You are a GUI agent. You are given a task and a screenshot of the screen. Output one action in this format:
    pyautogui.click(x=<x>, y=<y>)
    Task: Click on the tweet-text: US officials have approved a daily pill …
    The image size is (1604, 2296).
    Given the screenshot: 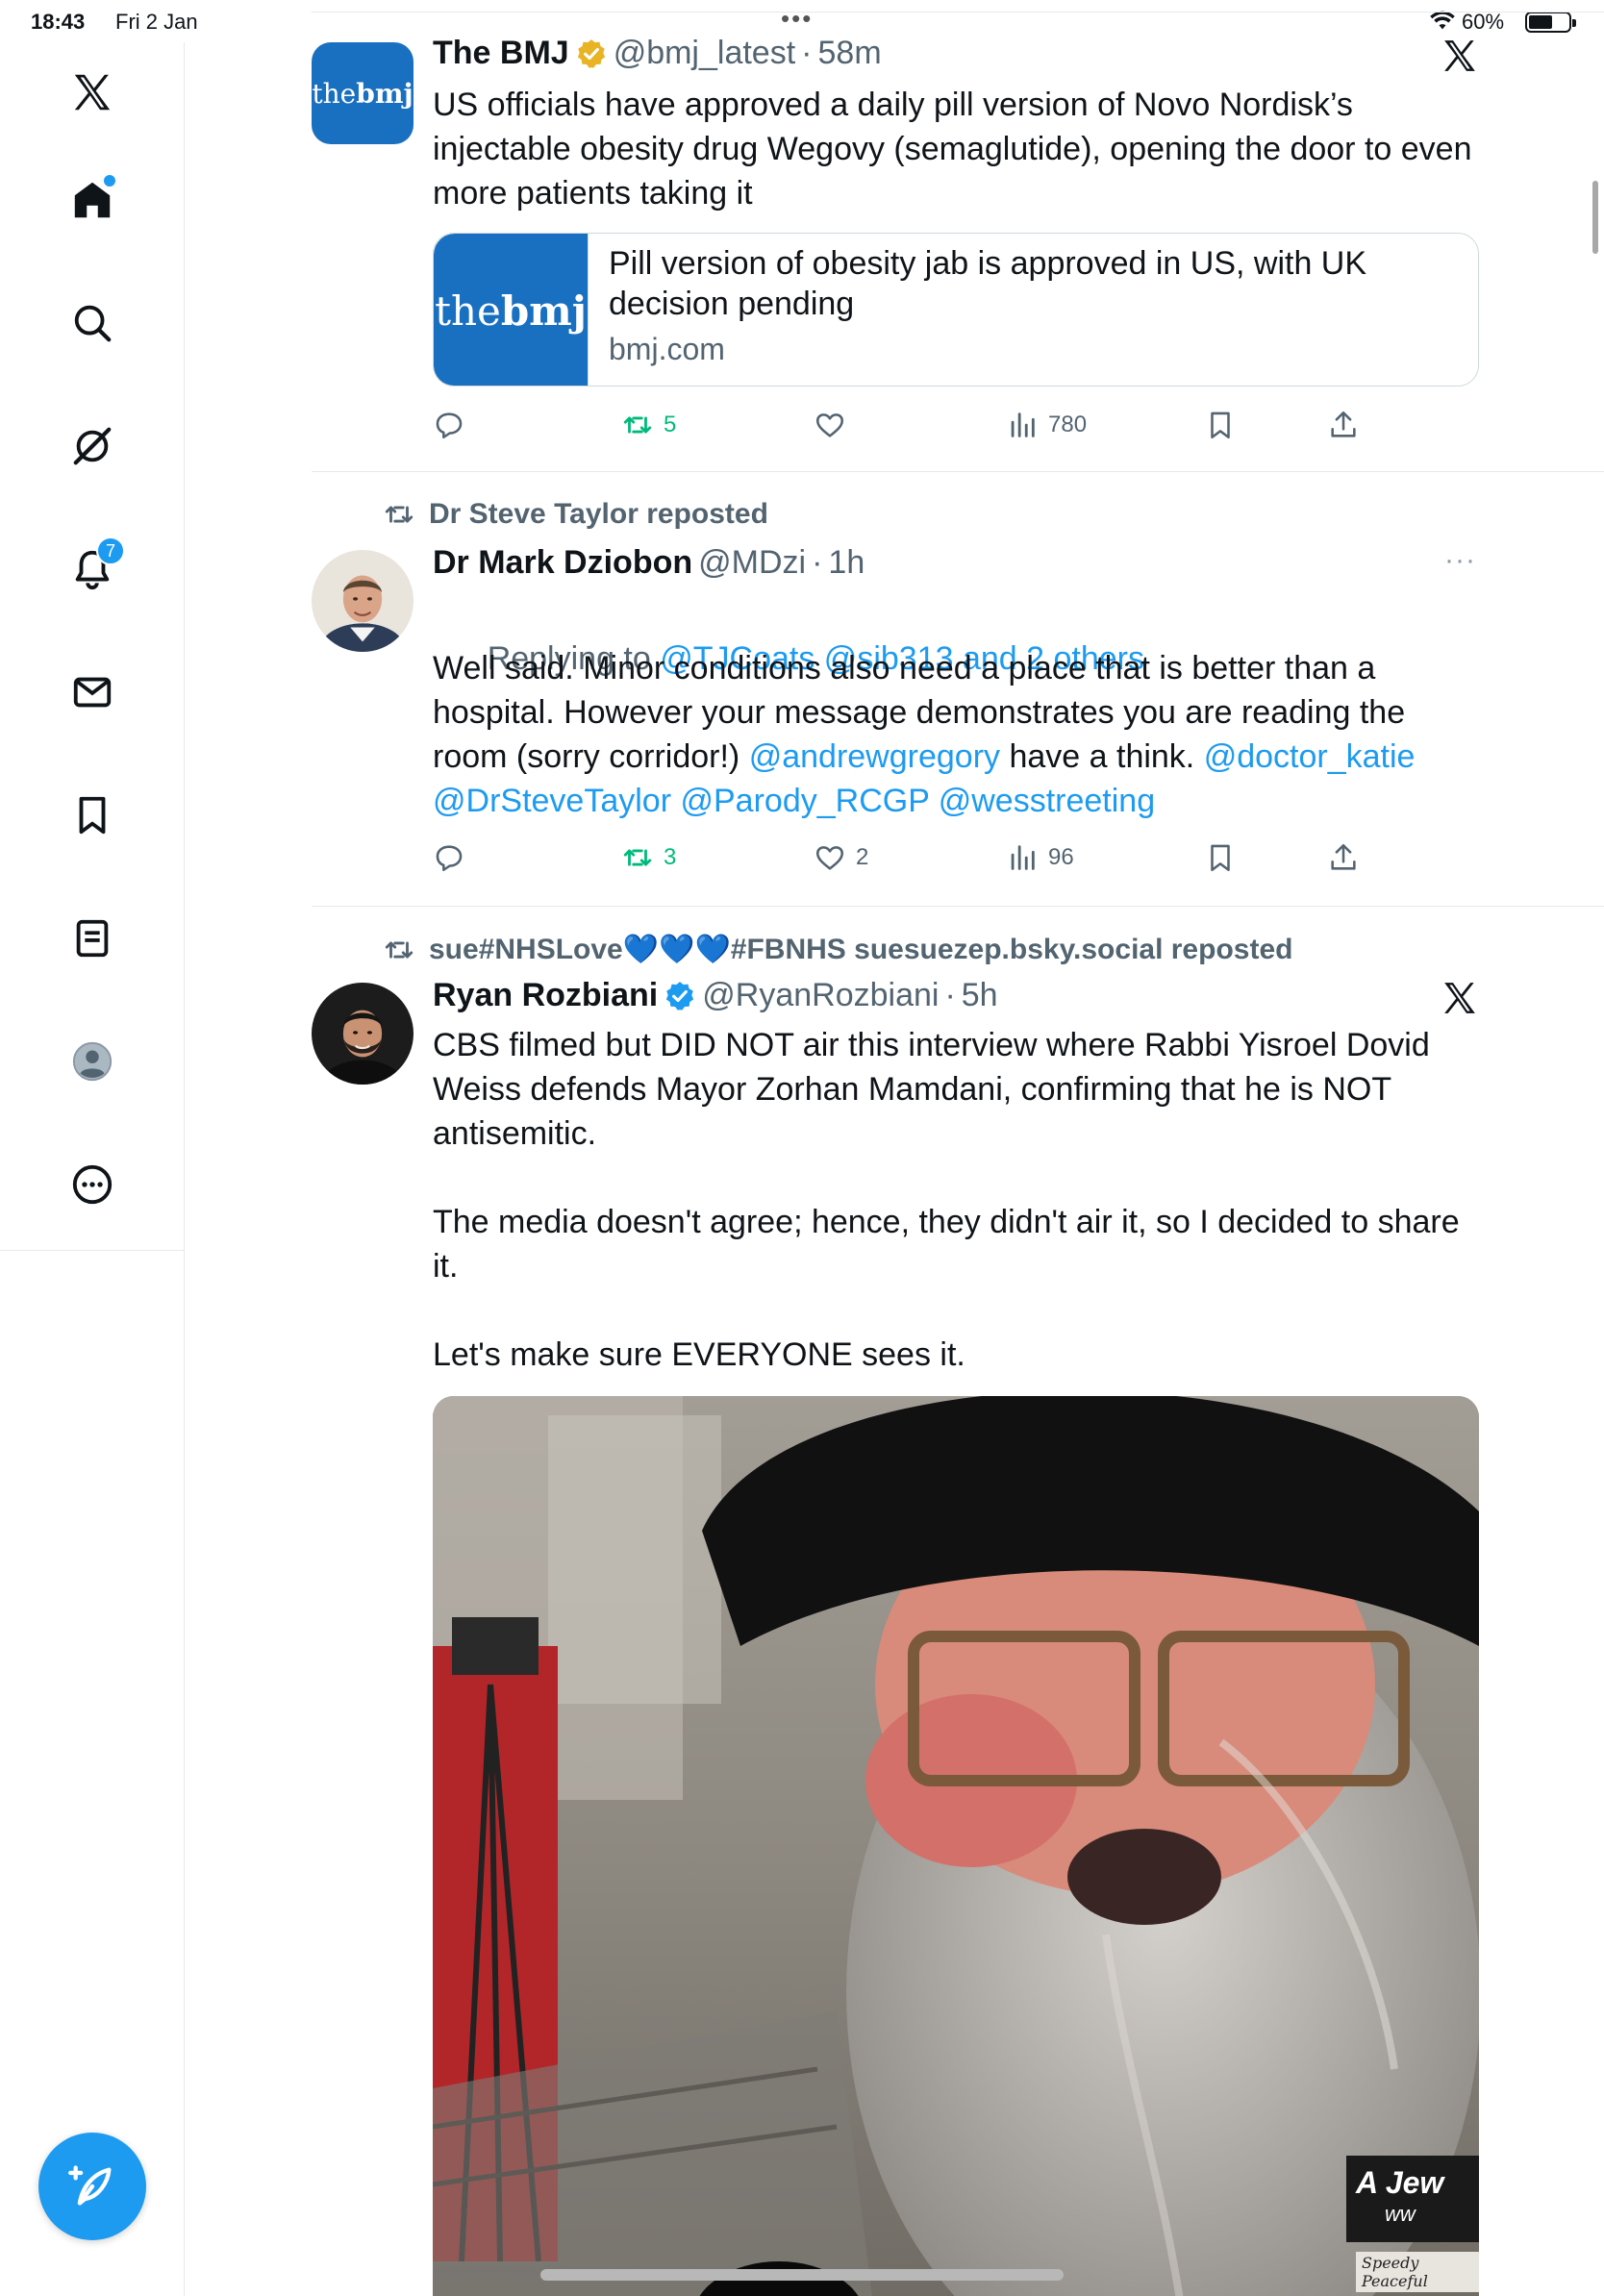 What is the action you would take?
    pyautogui.click(x=957, y=149)
    